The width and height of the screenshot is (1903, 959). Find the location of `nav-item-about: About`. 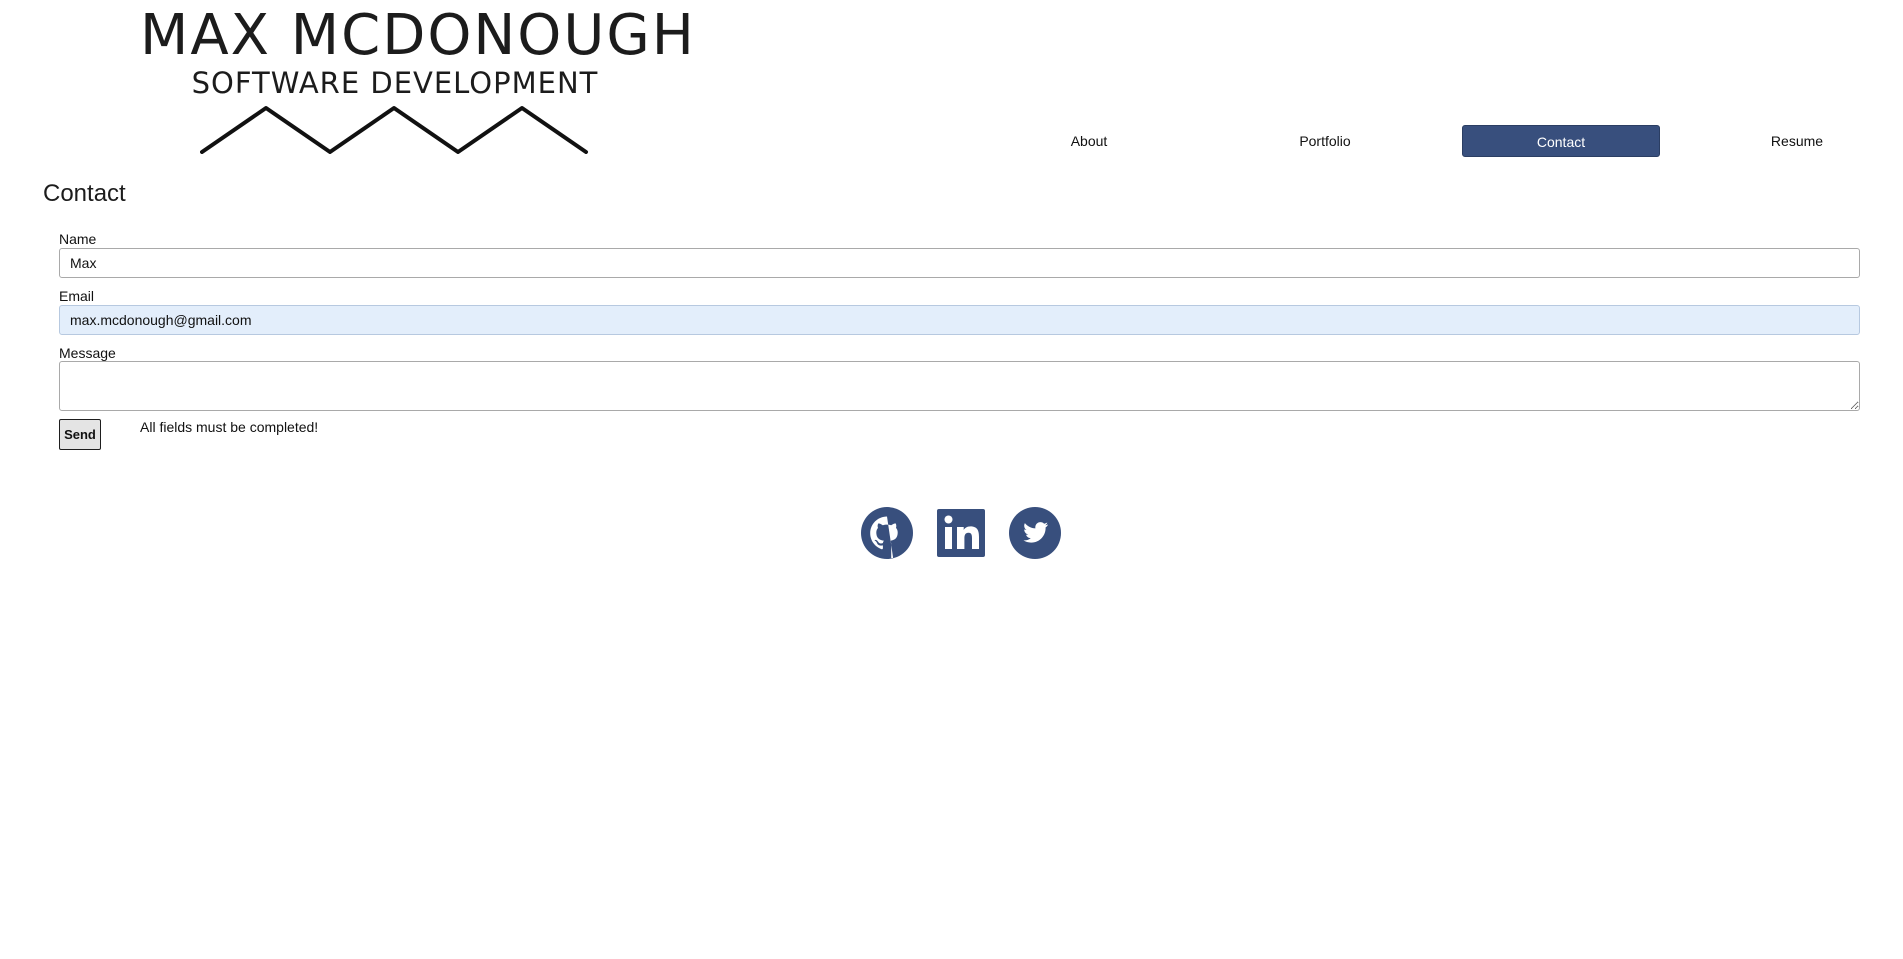

nav-item-about: About is located at coordinates (1089, 141).